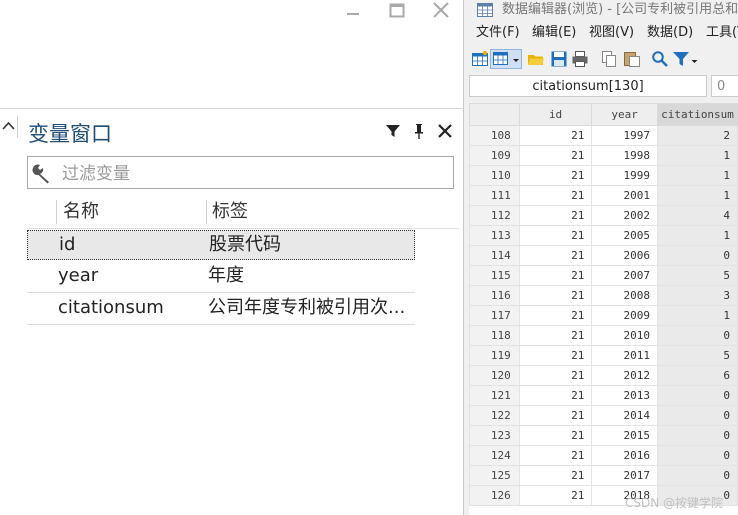 This screenshot has width=738, height=515. What do you see at coordinates (697, 375) in the screenshot?
I see `cell-citationsum: 6` at bounding box center [697, 375].